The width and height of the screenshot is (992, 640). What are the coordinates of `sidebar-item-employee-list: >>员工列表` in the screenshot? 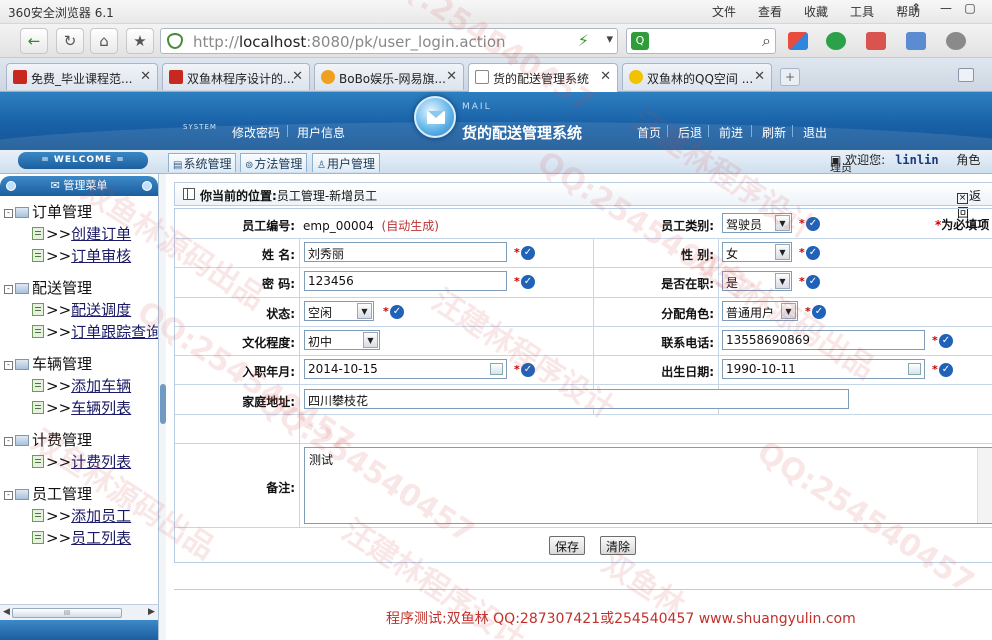 It's located at (81, 537).